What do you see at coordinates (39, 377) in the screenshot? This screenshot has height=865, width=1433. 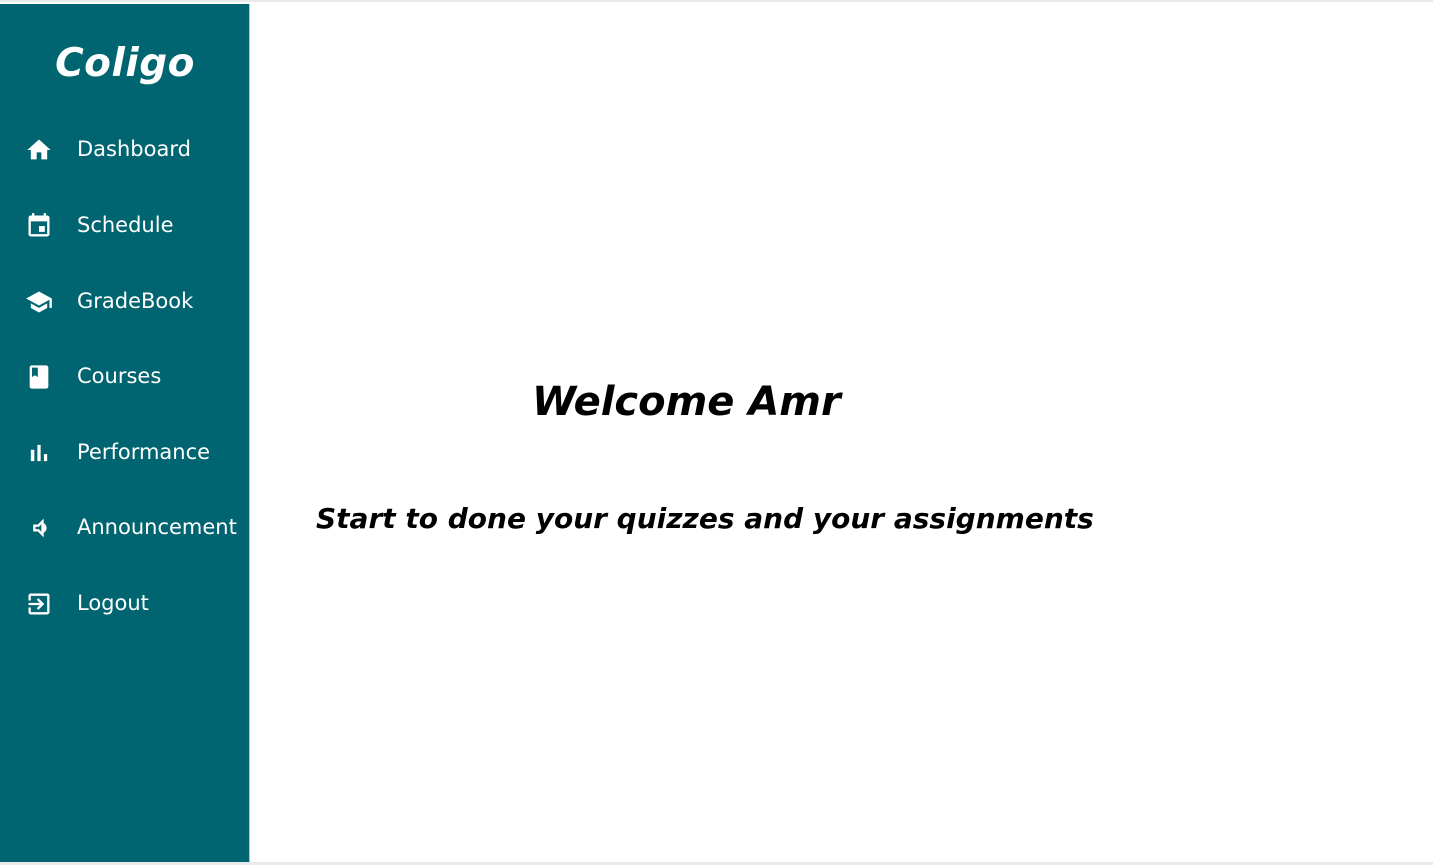 I see `book-icon` at bounding box center [39, 377].